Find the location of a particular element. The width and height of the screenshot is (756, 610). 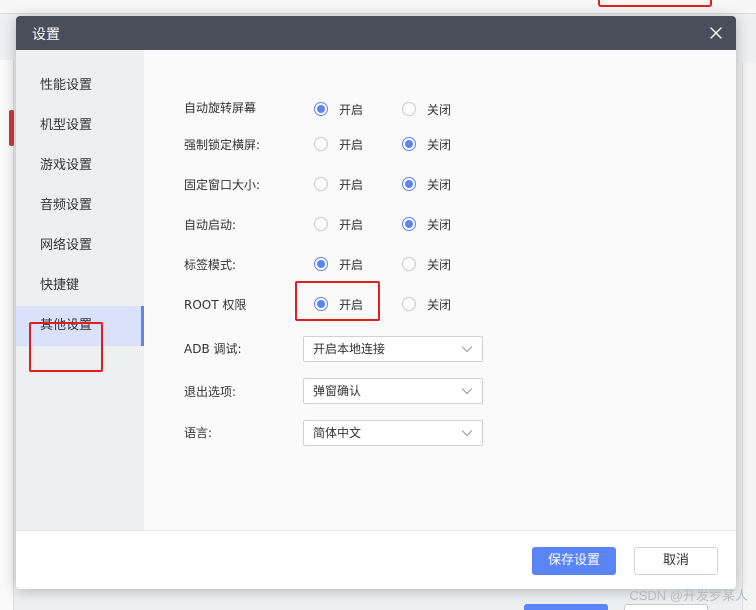

sidebar-item-shortcuts: 快捷键 is located at coordinates (80, 286).